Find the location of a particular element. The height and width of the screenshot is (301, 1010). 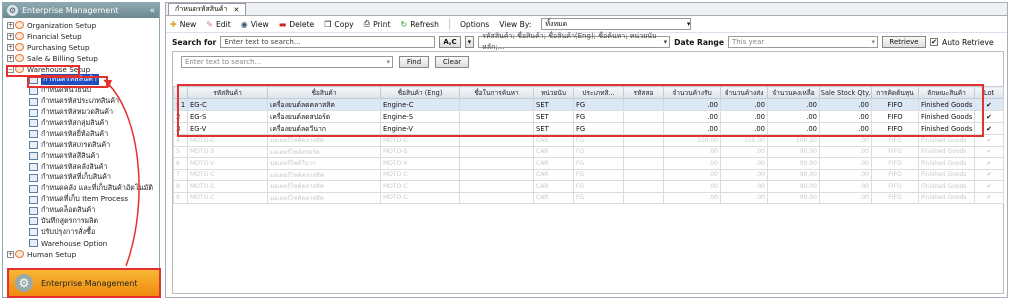

clear-button: Clear is located at coordinates (452, 62).